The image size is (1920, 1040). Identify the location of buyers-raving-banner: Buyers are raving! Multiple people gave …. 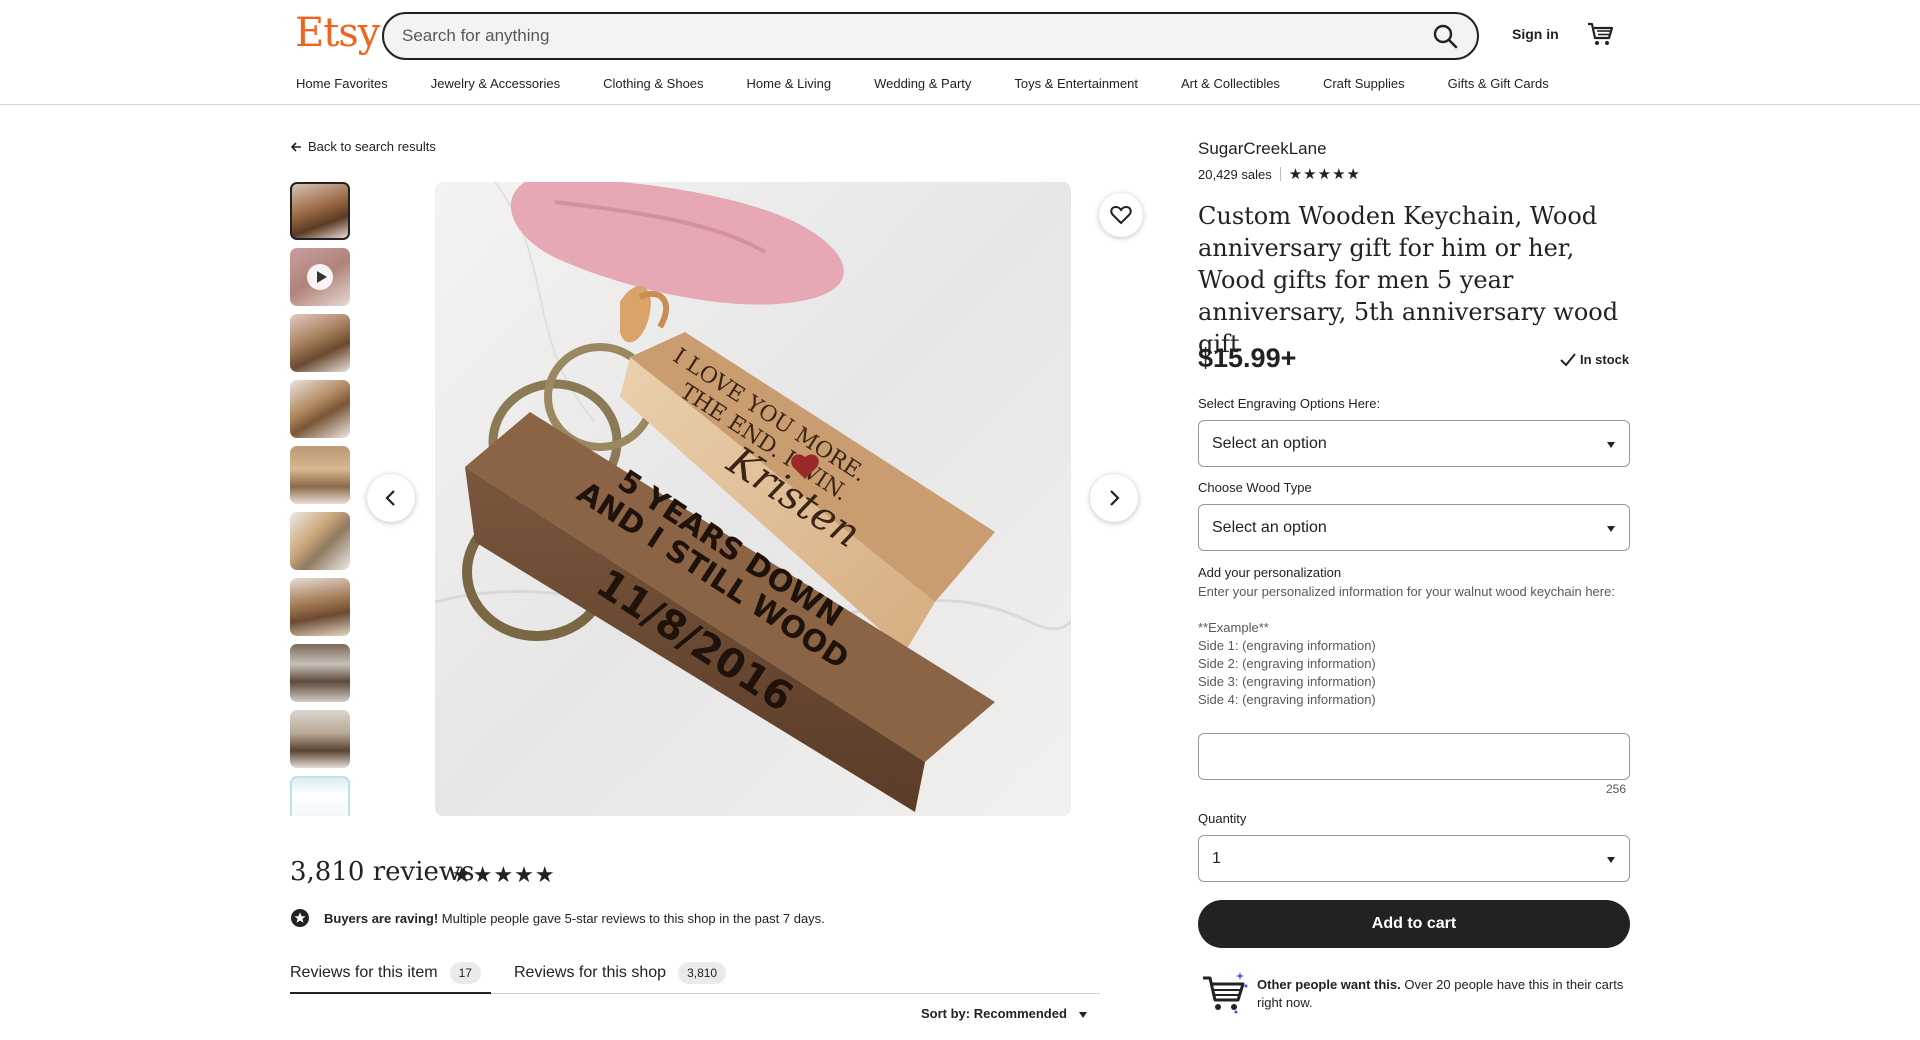
(557, 918).